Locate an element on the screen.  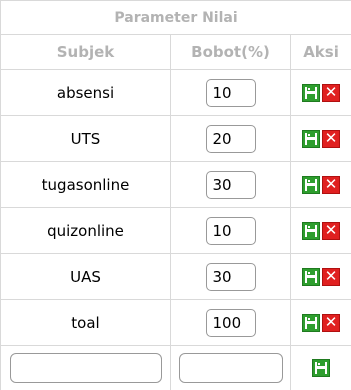
table-title: Parameter Nilai is located at coordinates (176, 18).